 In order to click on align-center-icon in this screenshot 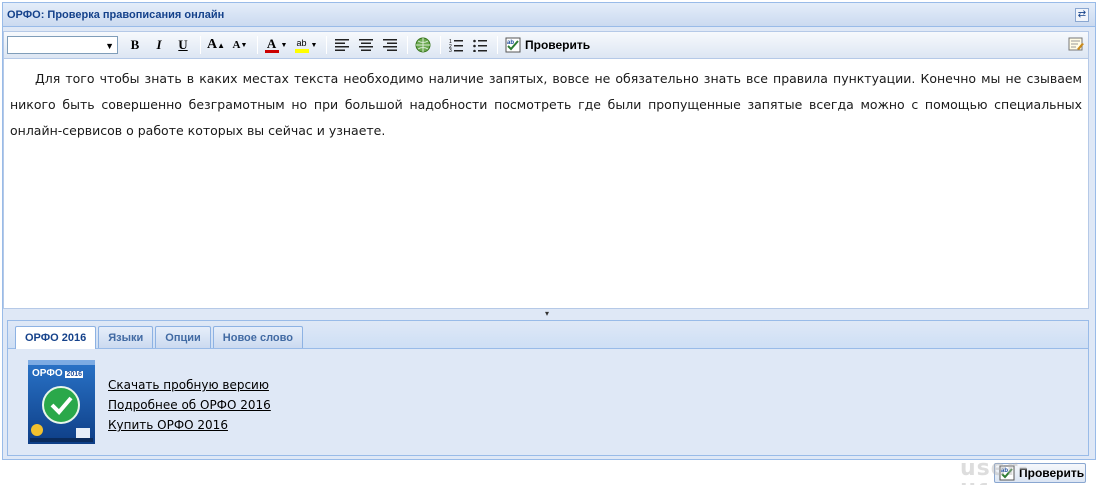, I will do `click(366, 45)`.